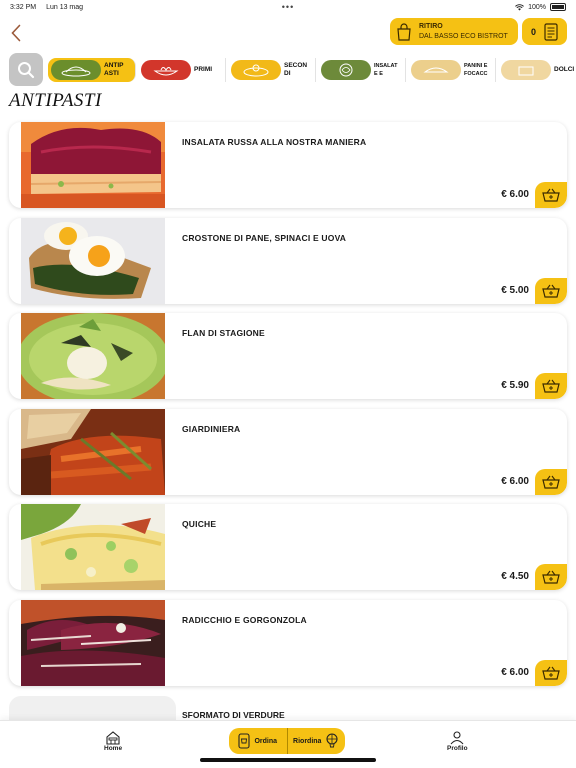  What do you see at coordinates (256, 69) in the screenshot?
I see `secondi-illustration` at bounding box center [256, 69].